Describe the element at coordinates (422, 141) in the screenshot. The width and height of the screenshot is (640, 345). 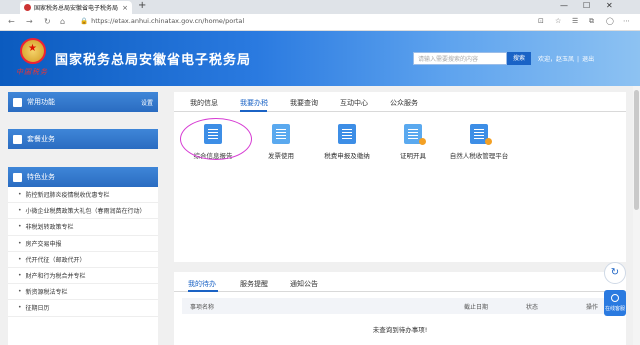
I see `certificate-badge-icon` at that location.